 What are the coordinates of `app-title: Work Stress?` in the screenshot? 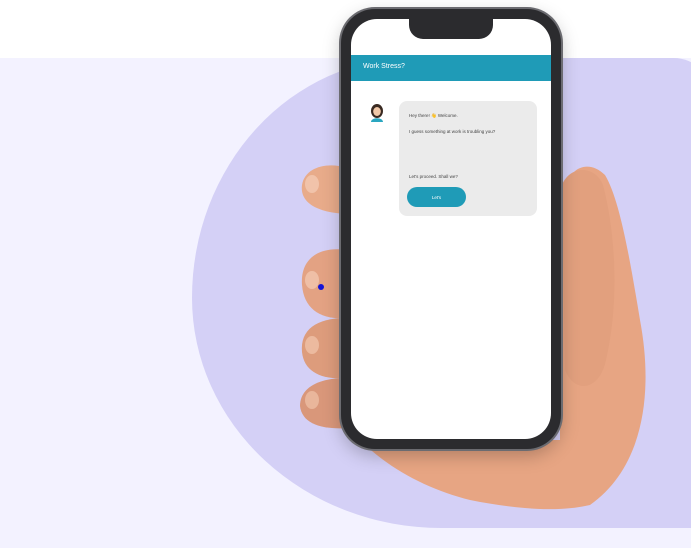 It's located at (384, 66).